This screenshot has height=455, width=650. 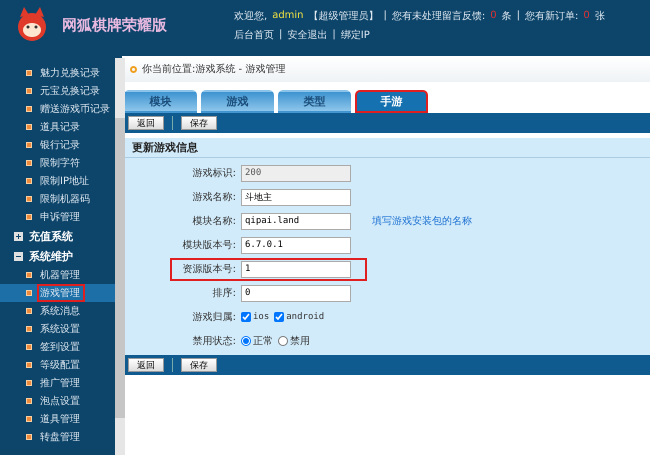 I want to click on sidebar-item: 元宝兑换记录, so click(x=57, y=91).